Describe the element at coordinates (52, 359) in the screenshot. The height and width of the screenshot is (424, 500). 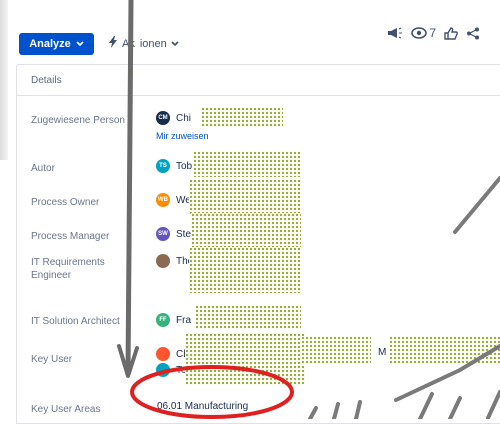
I see `field-label: Key User` at that location.